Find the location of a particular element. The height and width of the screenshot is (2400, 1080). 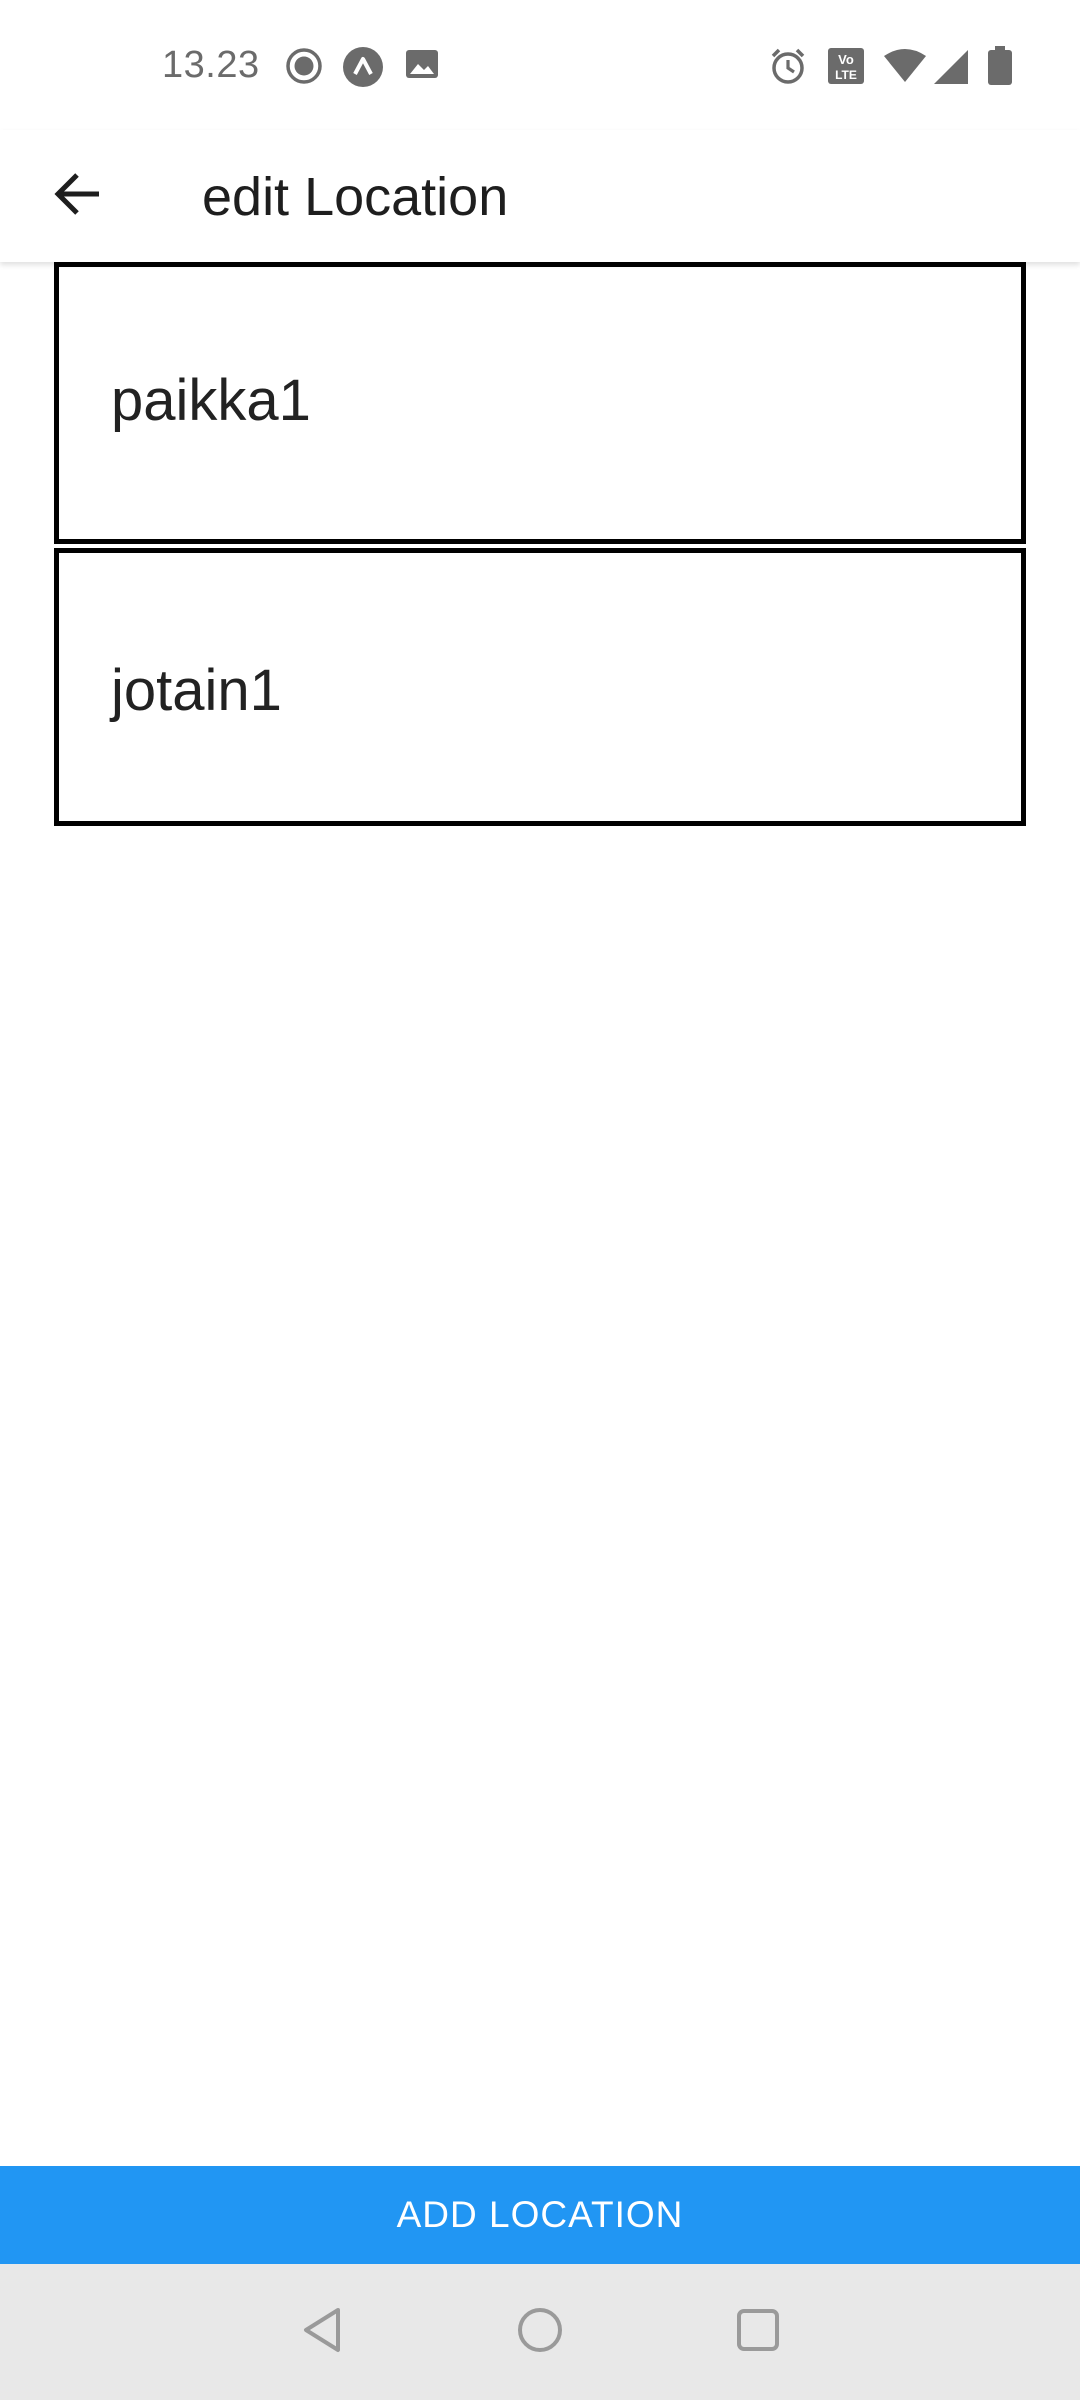

app-icon is located at coordinates (362, 66).